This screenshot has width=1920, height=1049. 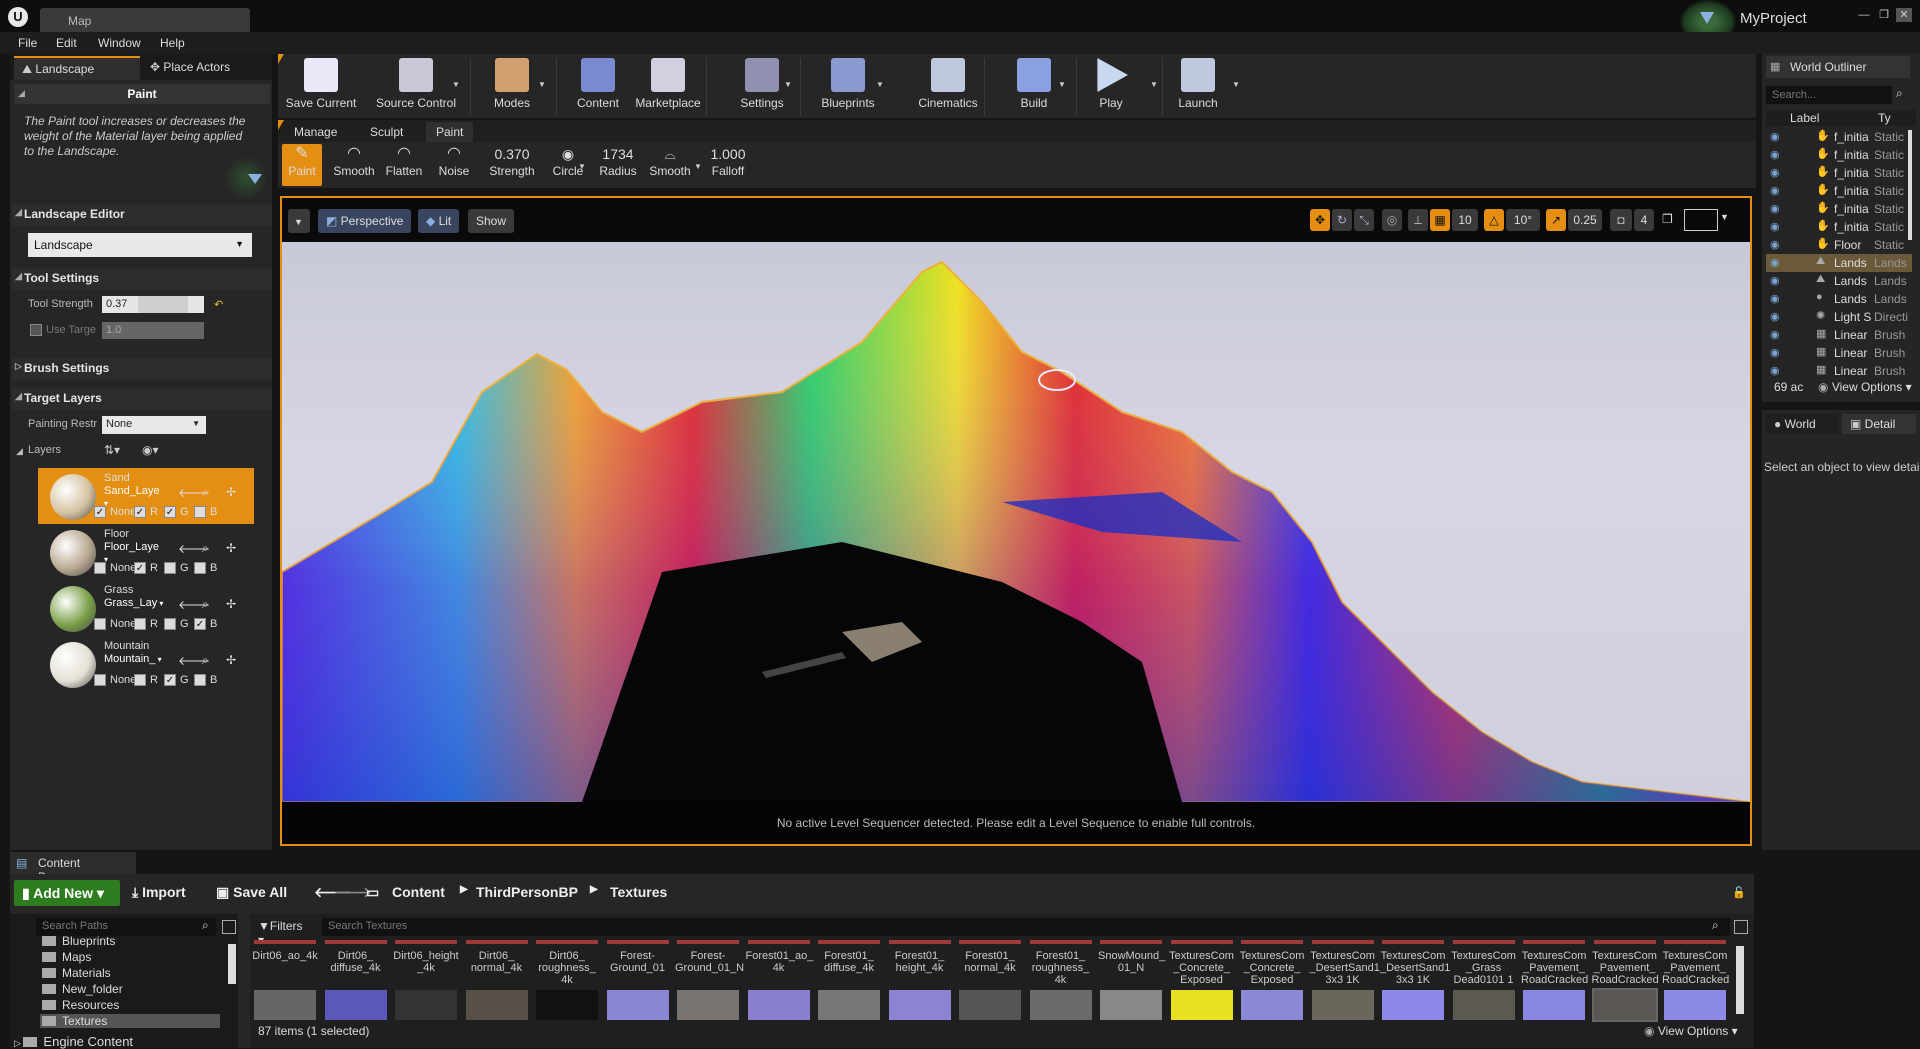 What do you see at coordinates (1740, 980) in the screenshot?
I see `asset-scrollbar` at bounding box center [1740, 980].